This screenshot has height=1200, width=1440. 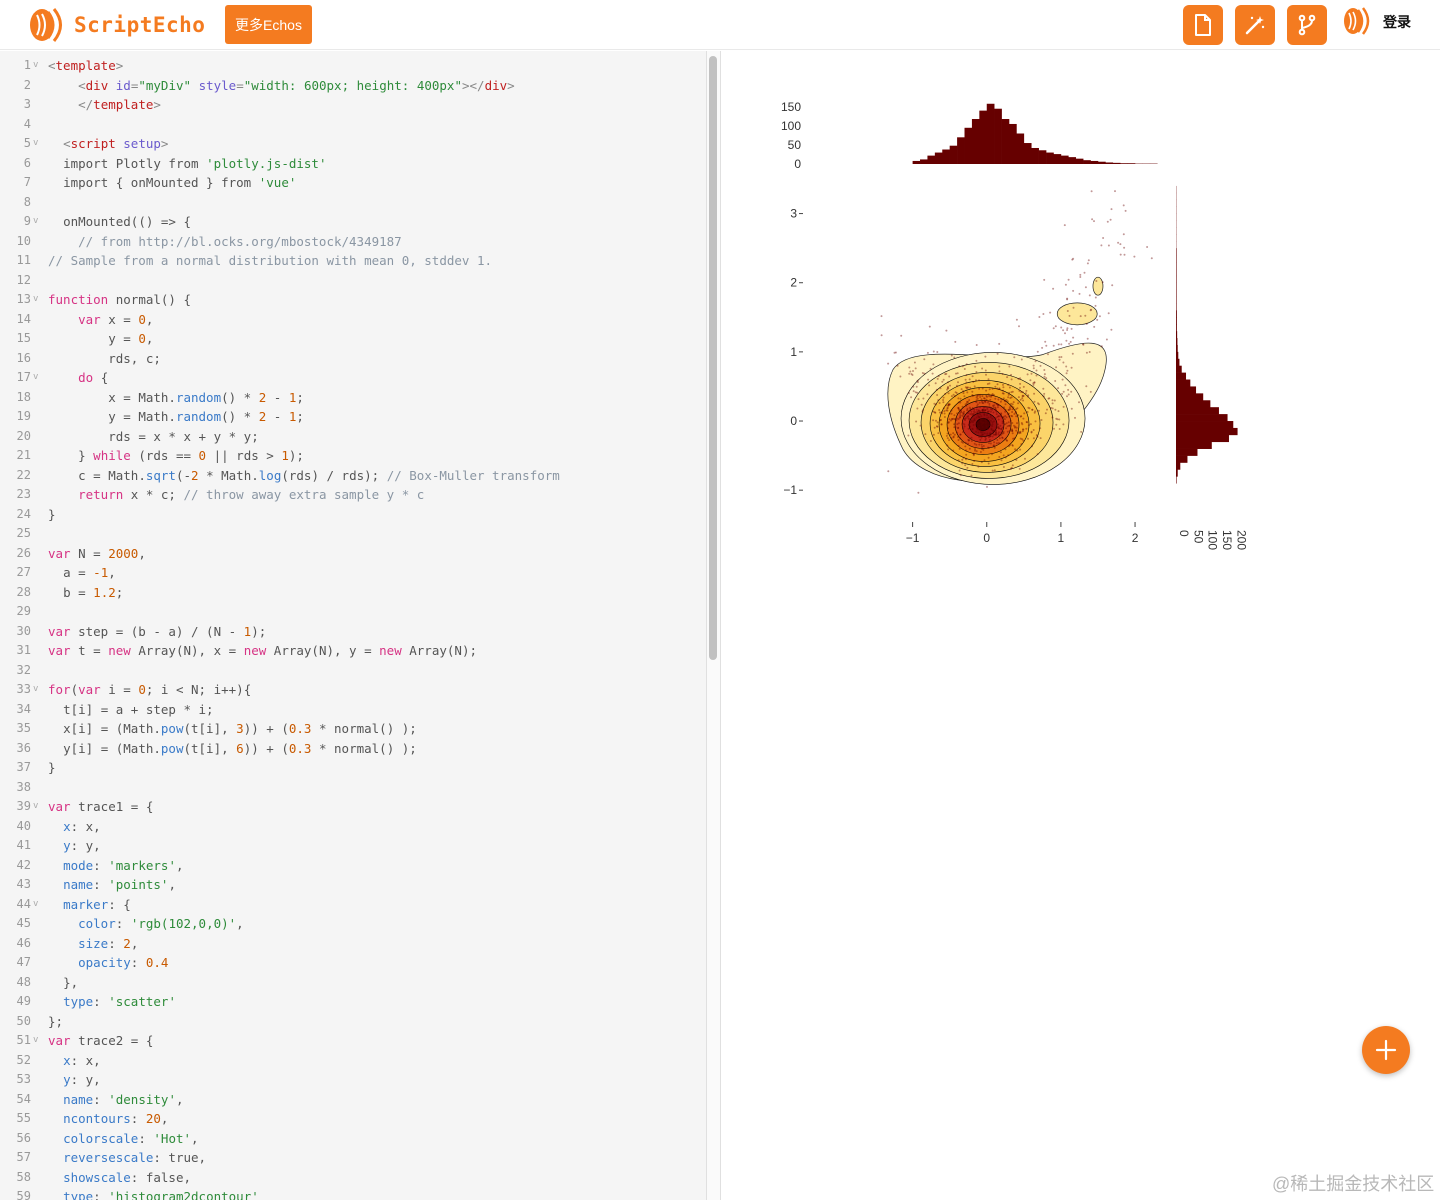 I want to click on code-line: 58 showscale: false,, so click(x=353, y=1178).